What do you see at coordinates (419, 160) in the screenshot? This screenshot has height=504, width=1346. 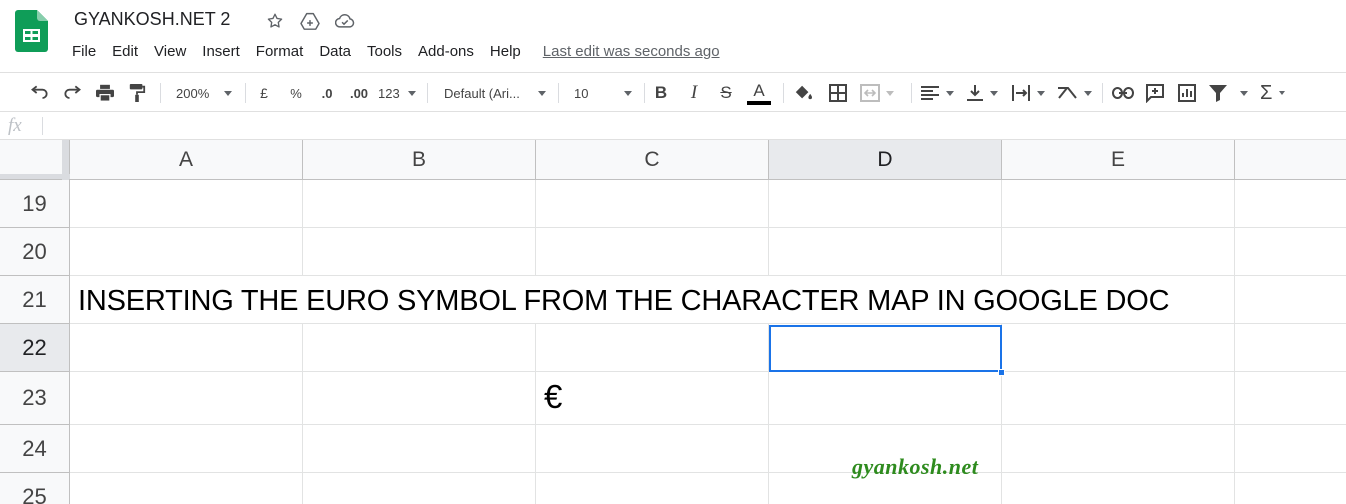 I see `column-header-b: B` at bounding box center [419, 160].